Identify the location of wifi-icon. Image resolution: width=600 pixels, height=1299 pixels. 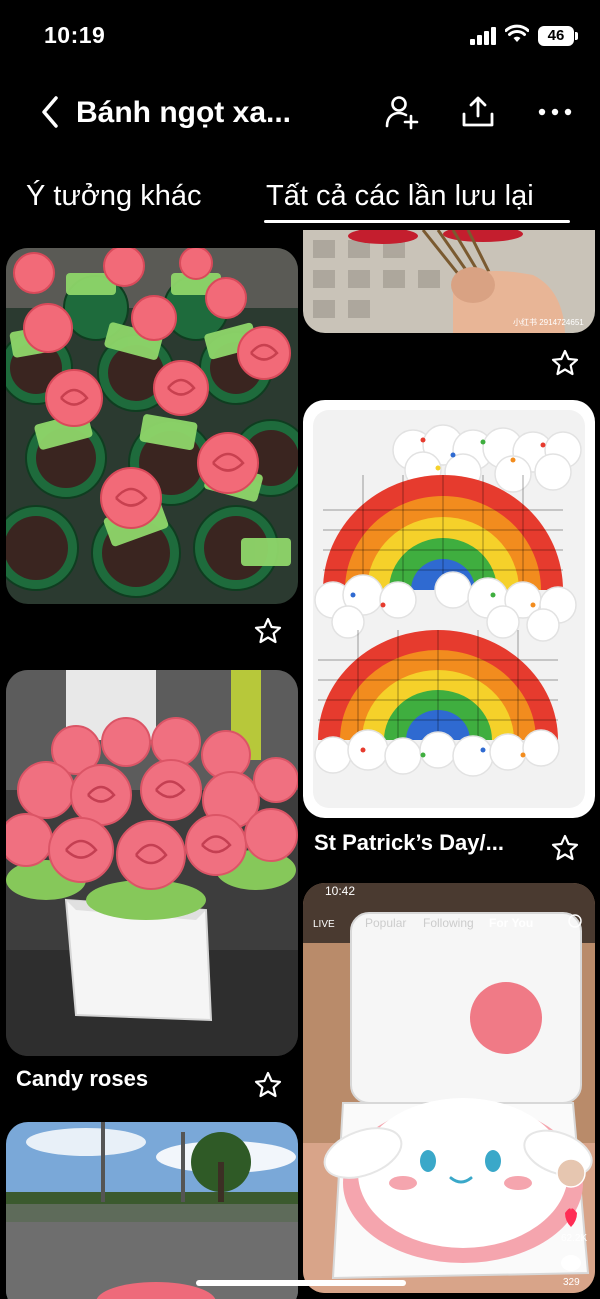
(517, 33).